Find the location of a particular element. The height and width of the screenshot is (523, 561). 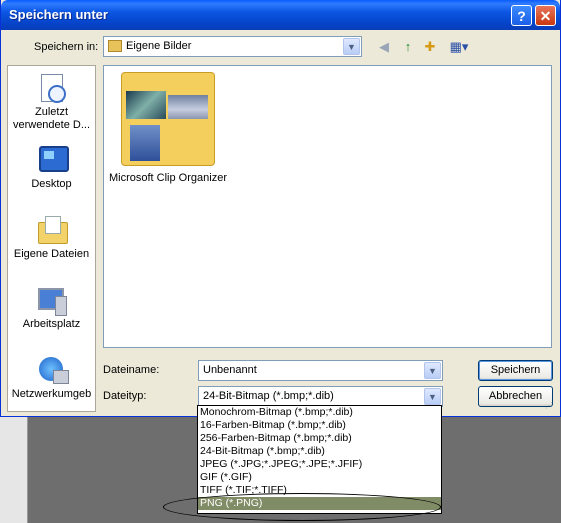

filename-combo: Unbenannt ▼ is located at coordinates (320, 370).